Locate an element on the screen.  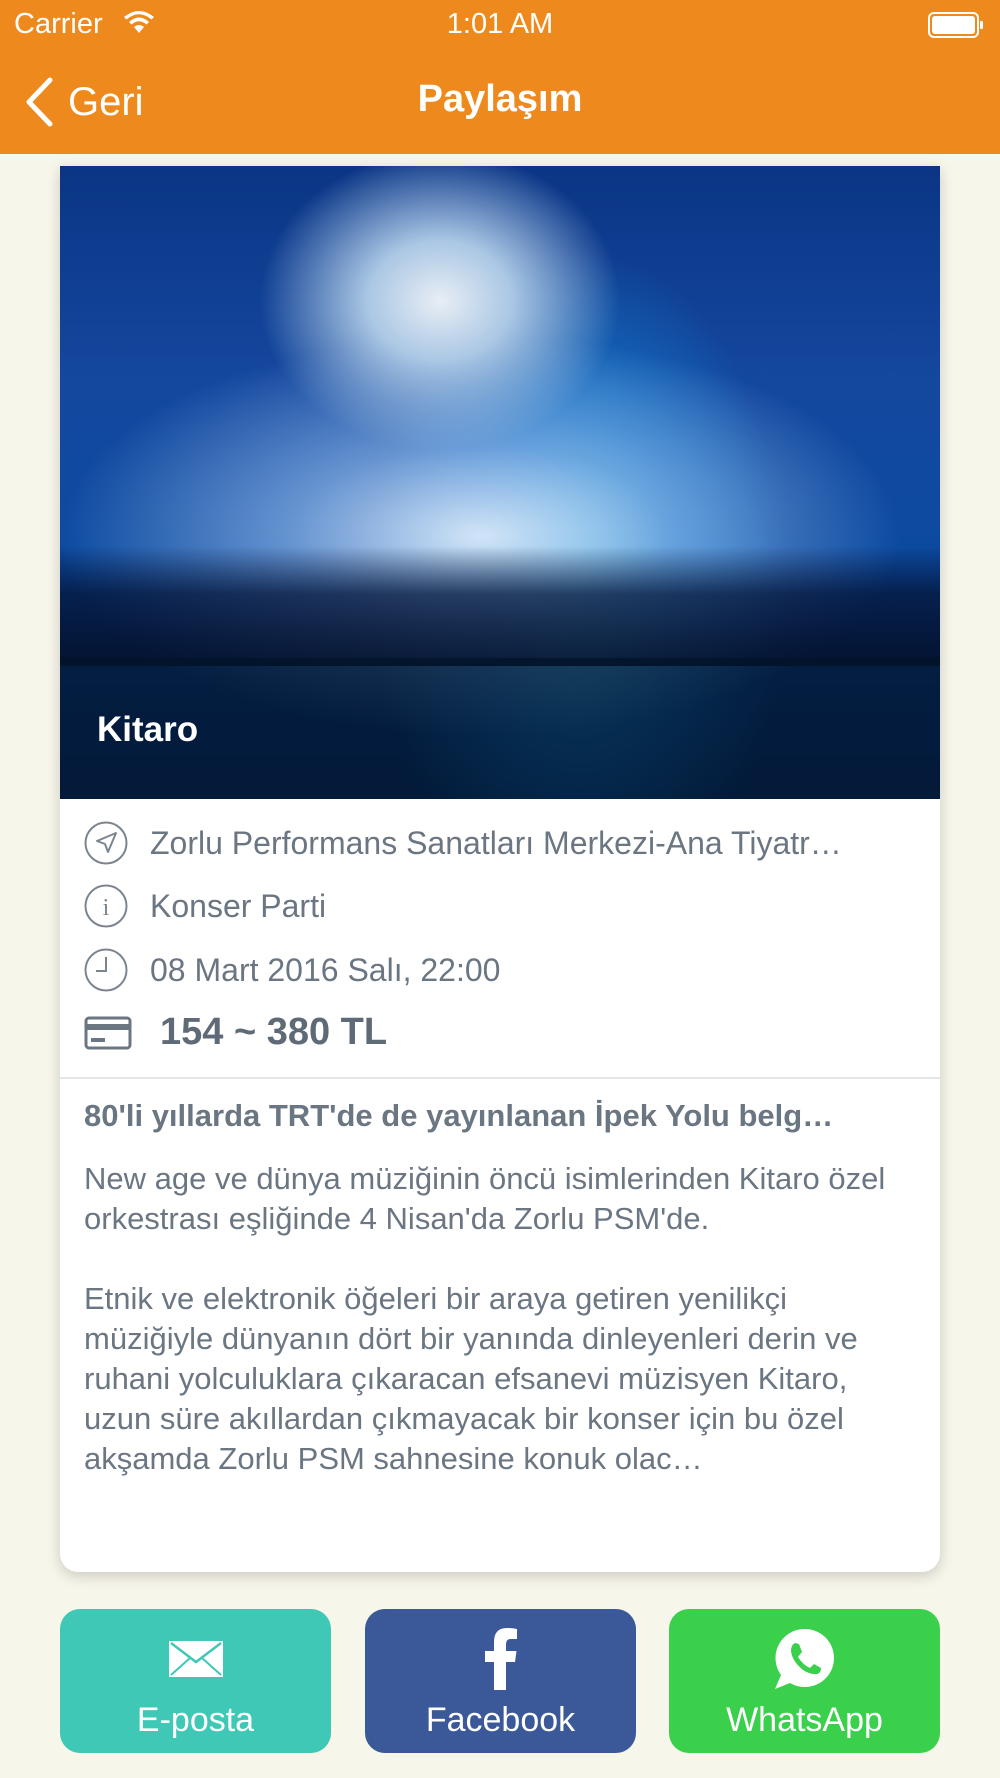
share-whatsapp-button: WhatsApp is located at coordinates (804, 1681).